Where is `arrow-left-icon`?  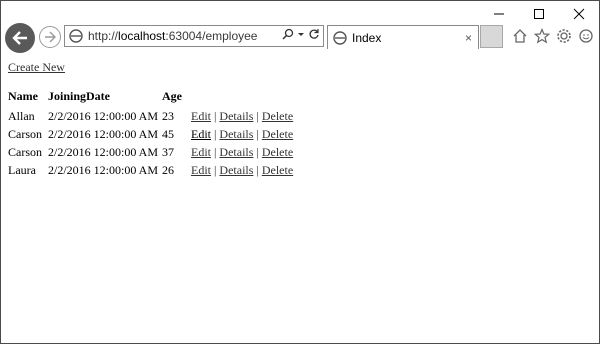 arrow-left-icon is located at coordinates (19, 38).